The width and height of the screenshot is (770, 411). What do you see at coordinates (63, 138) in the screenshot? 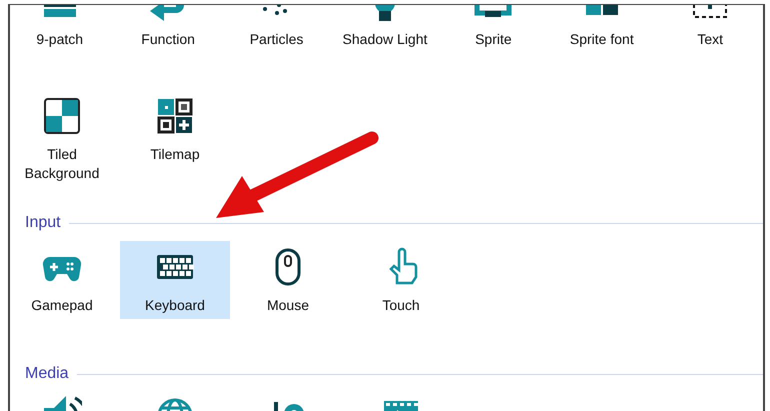
I see `tool-item: Tiled Background` at bounding box center [63, 138].